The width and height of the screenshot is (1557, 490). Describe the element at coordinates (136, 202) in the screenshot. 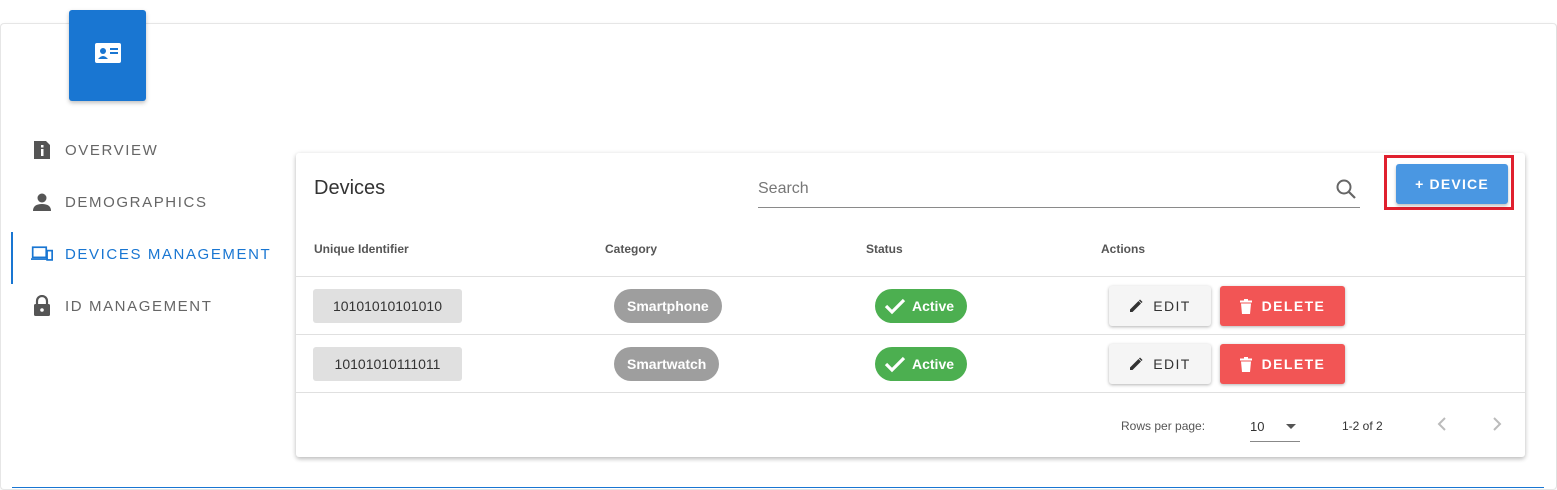

I see `sidebar-item-label: DEMOGRAPHICS` at that location.